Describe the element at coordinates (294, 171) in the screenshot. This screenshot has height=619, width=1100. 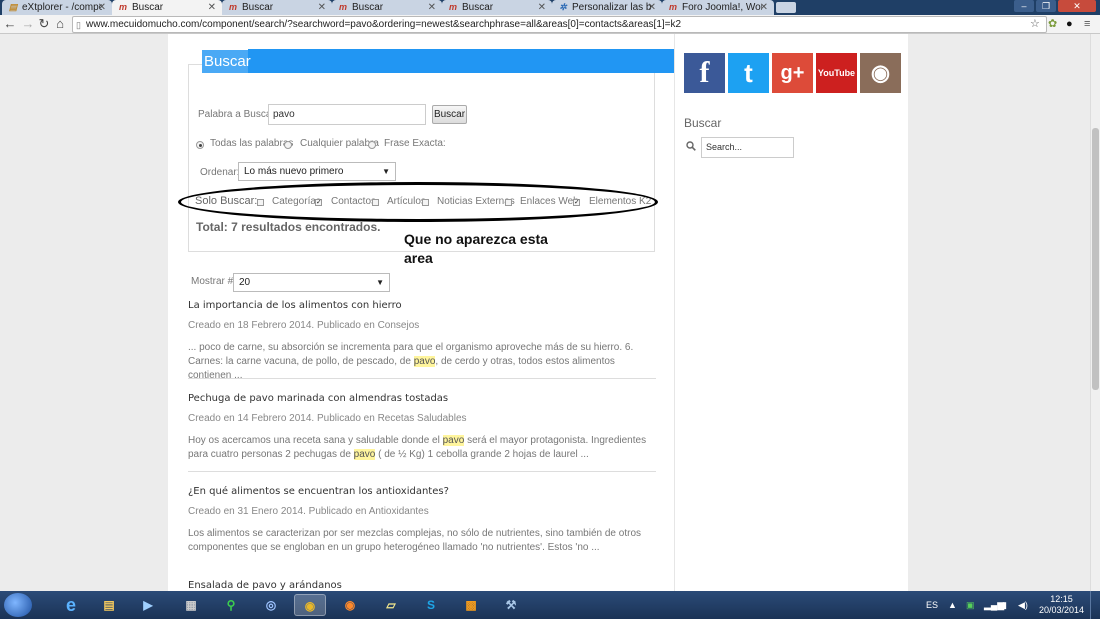
I see `order-value: Lo más nuevo primero` at that location.